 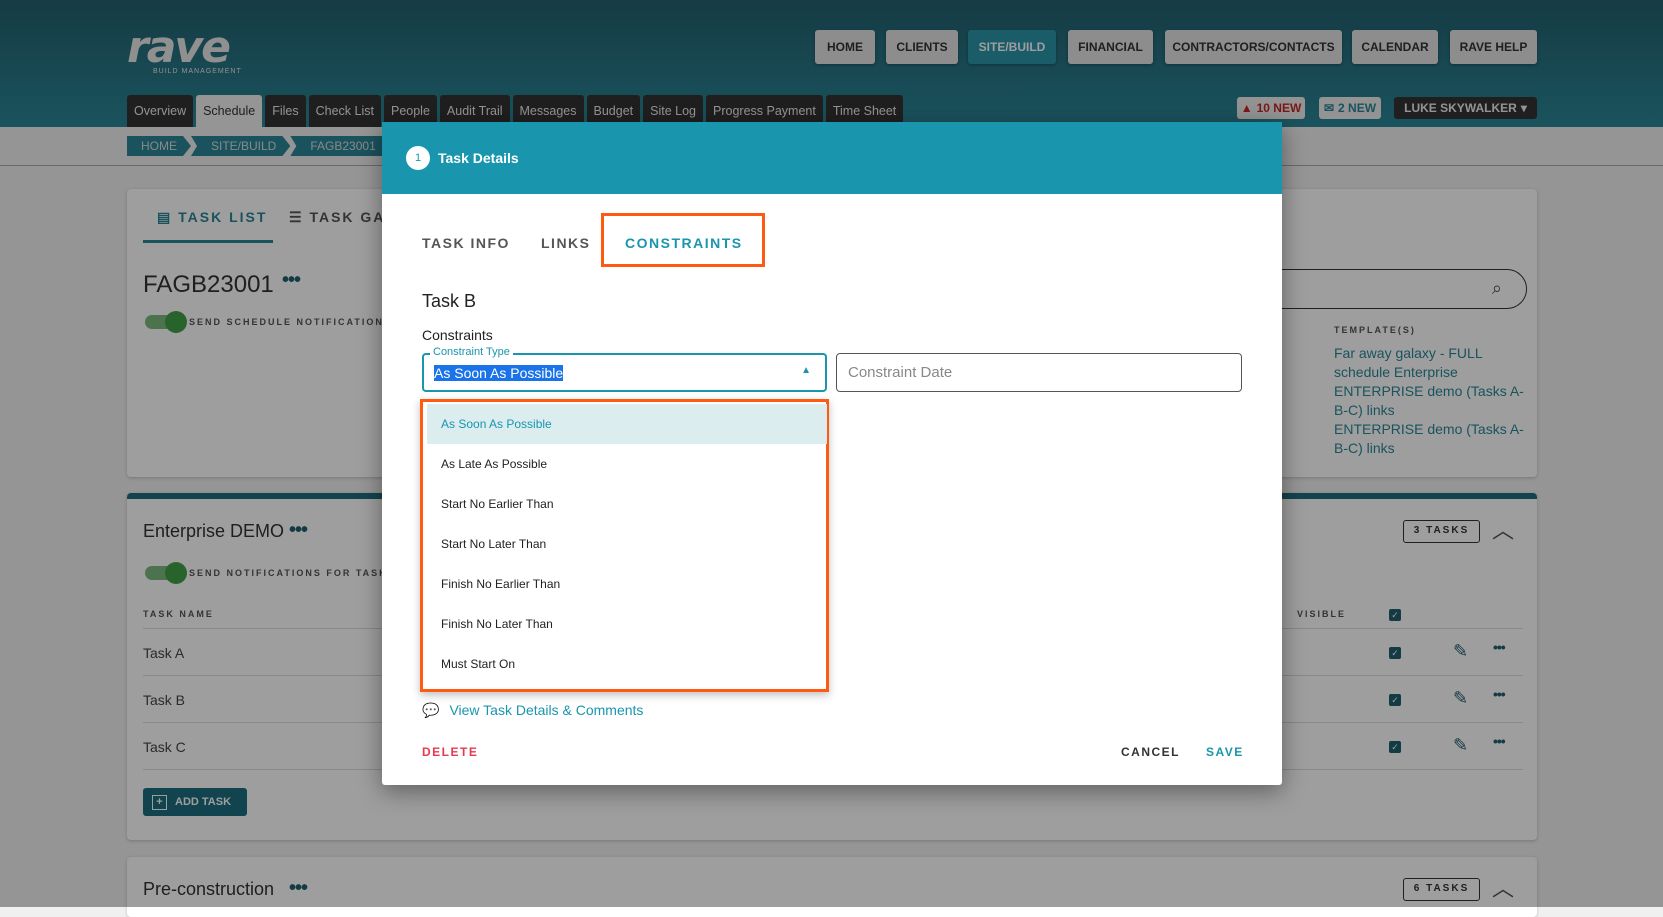 What do you see at coordinates (684, 243) in the screenshot?
I see `tab-constraints: CONSTRAINTS` at bounding box center [684, 243].